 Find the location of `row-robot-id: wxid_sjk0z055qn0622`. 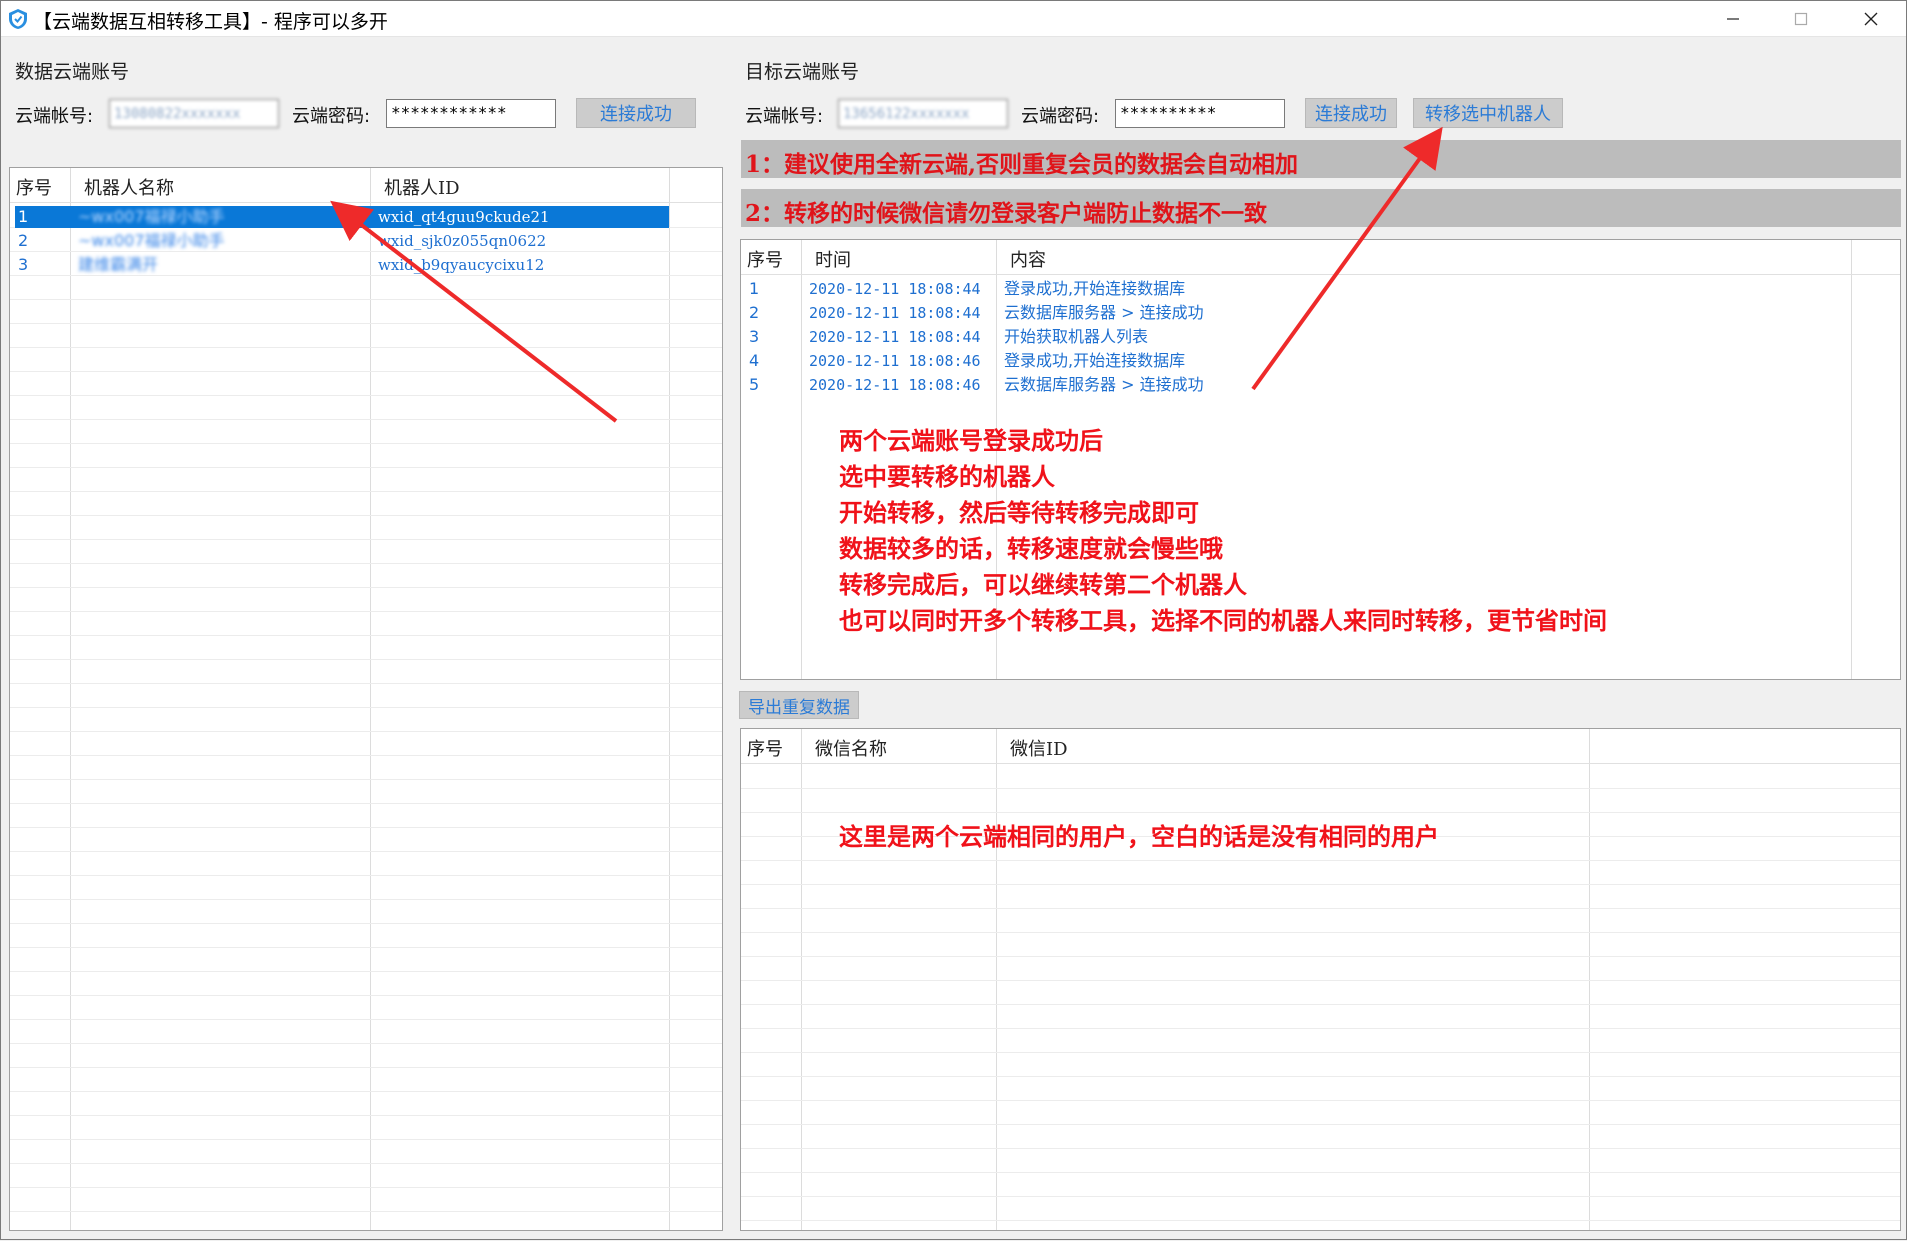

row-robot-id: wxid_sjk0z055qn0622 is located at coordinates (462, 241).